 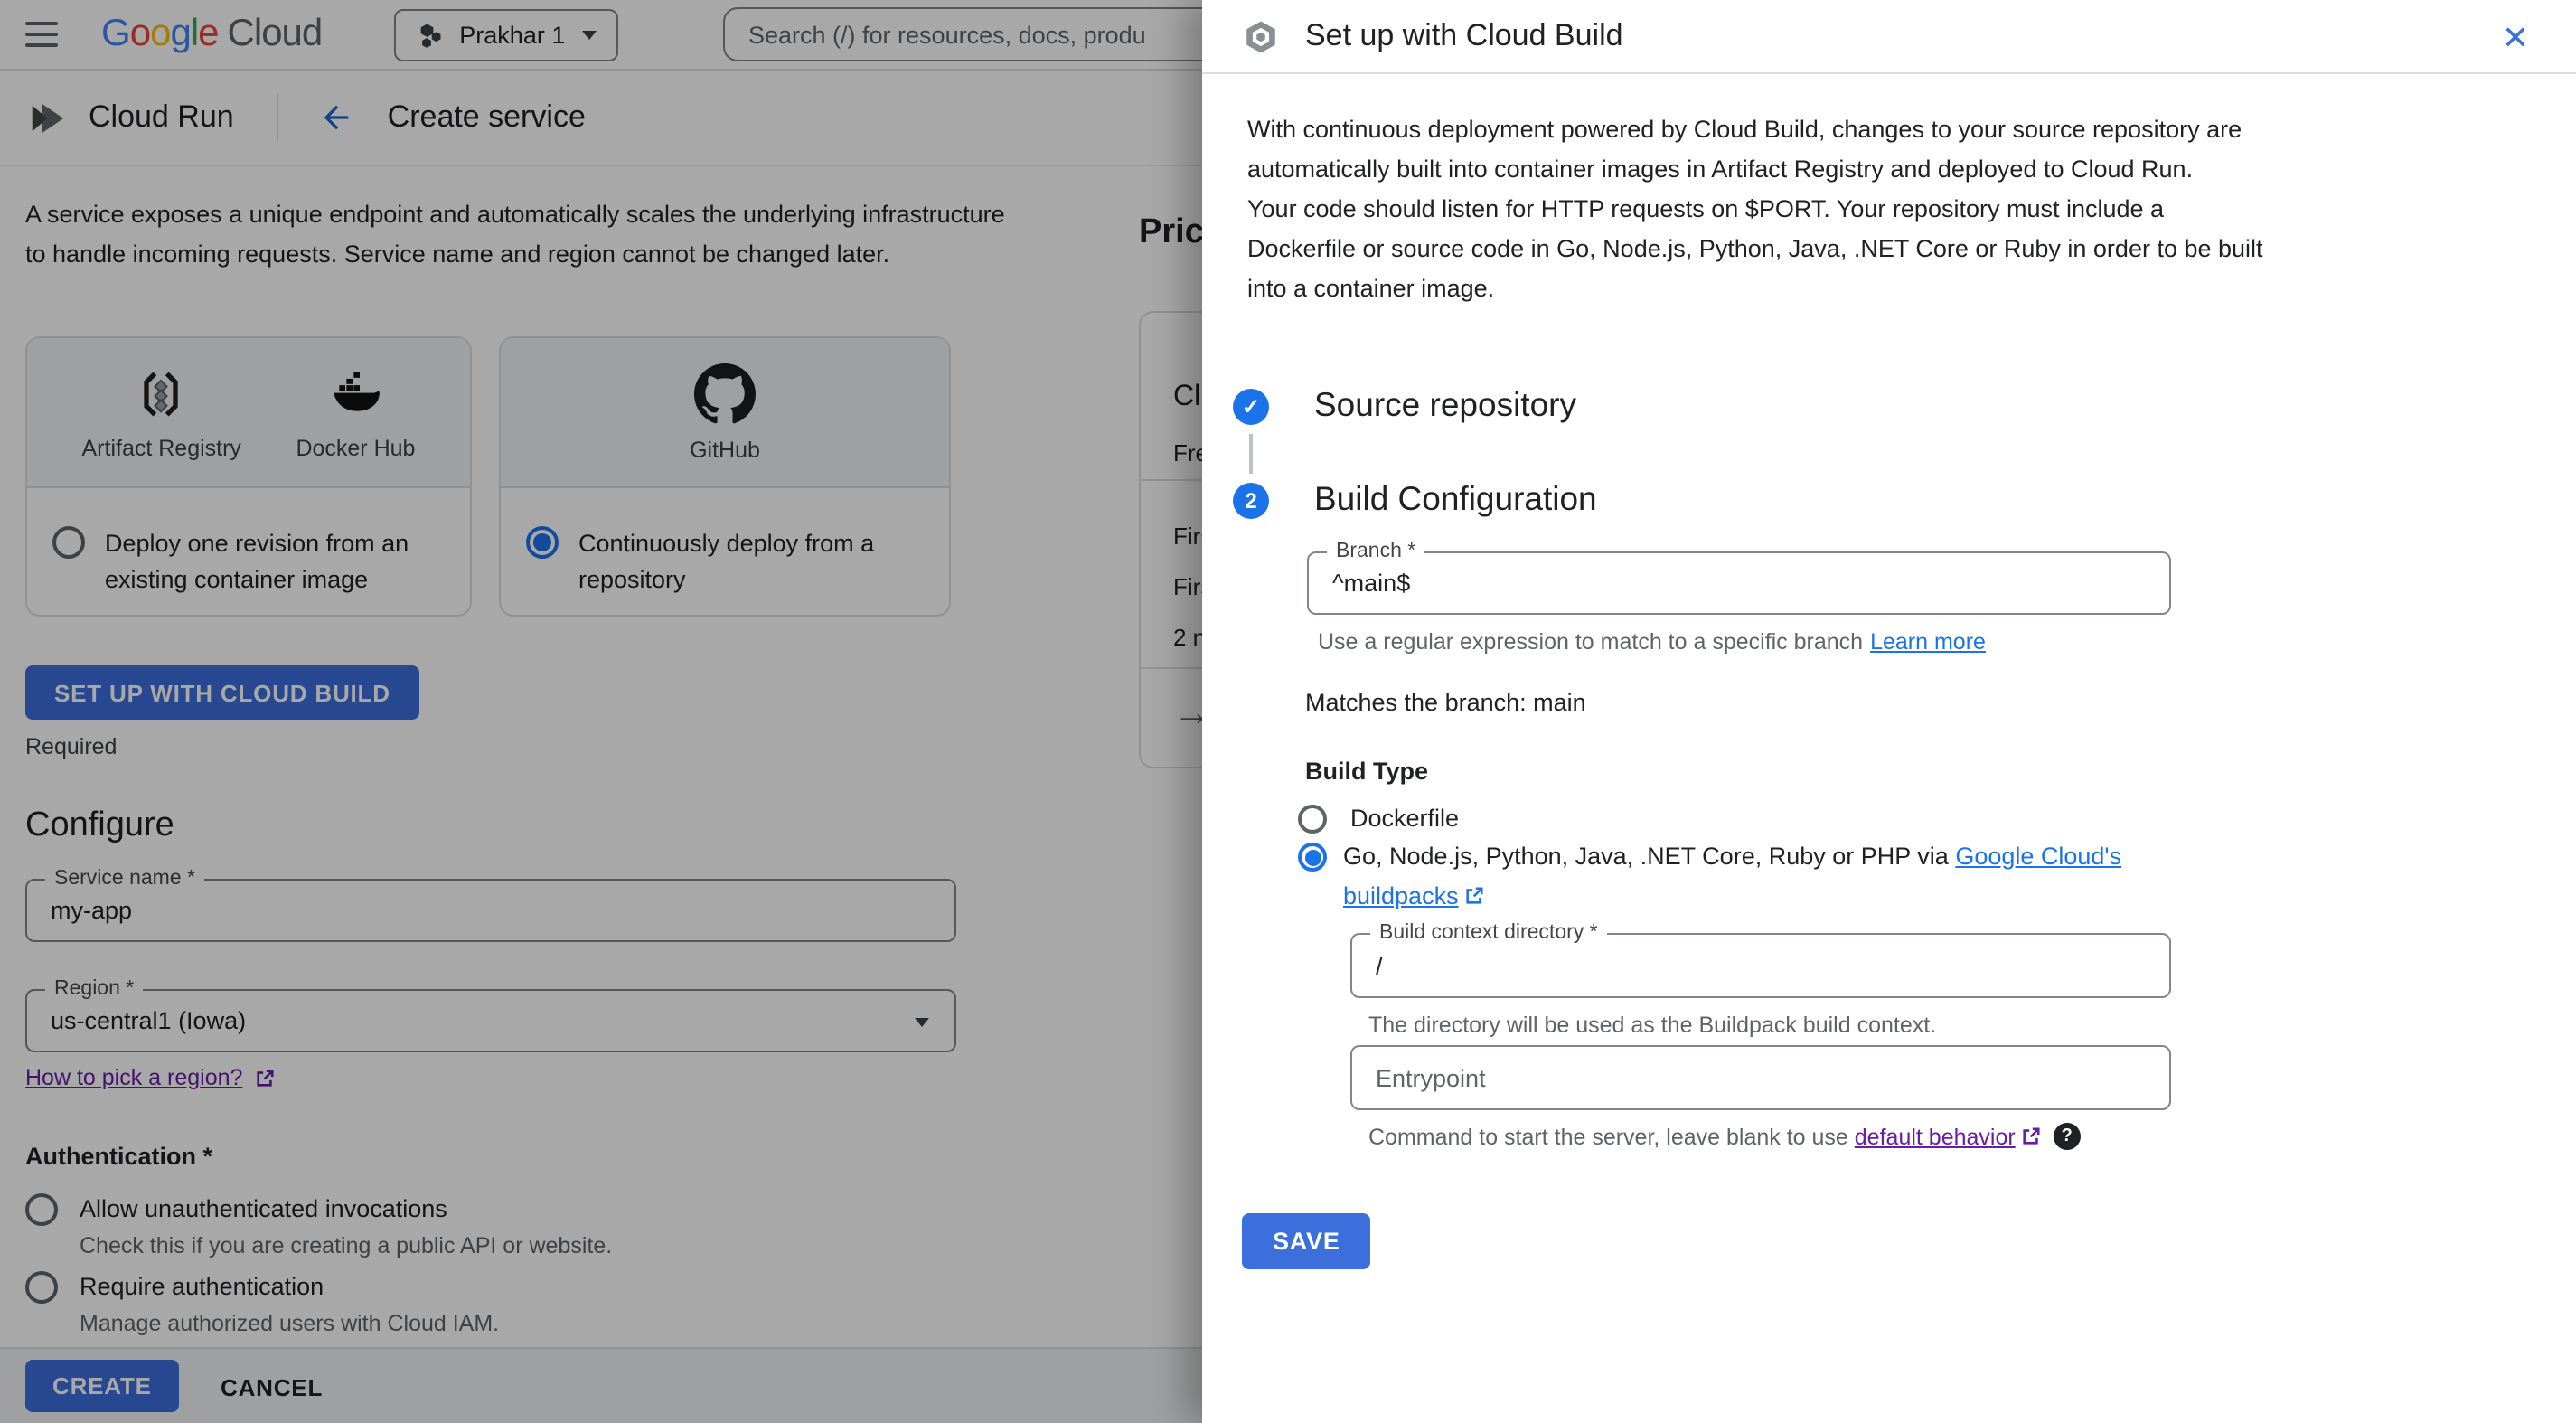 I want to click on step-connector, so click(x=1250, y=454).